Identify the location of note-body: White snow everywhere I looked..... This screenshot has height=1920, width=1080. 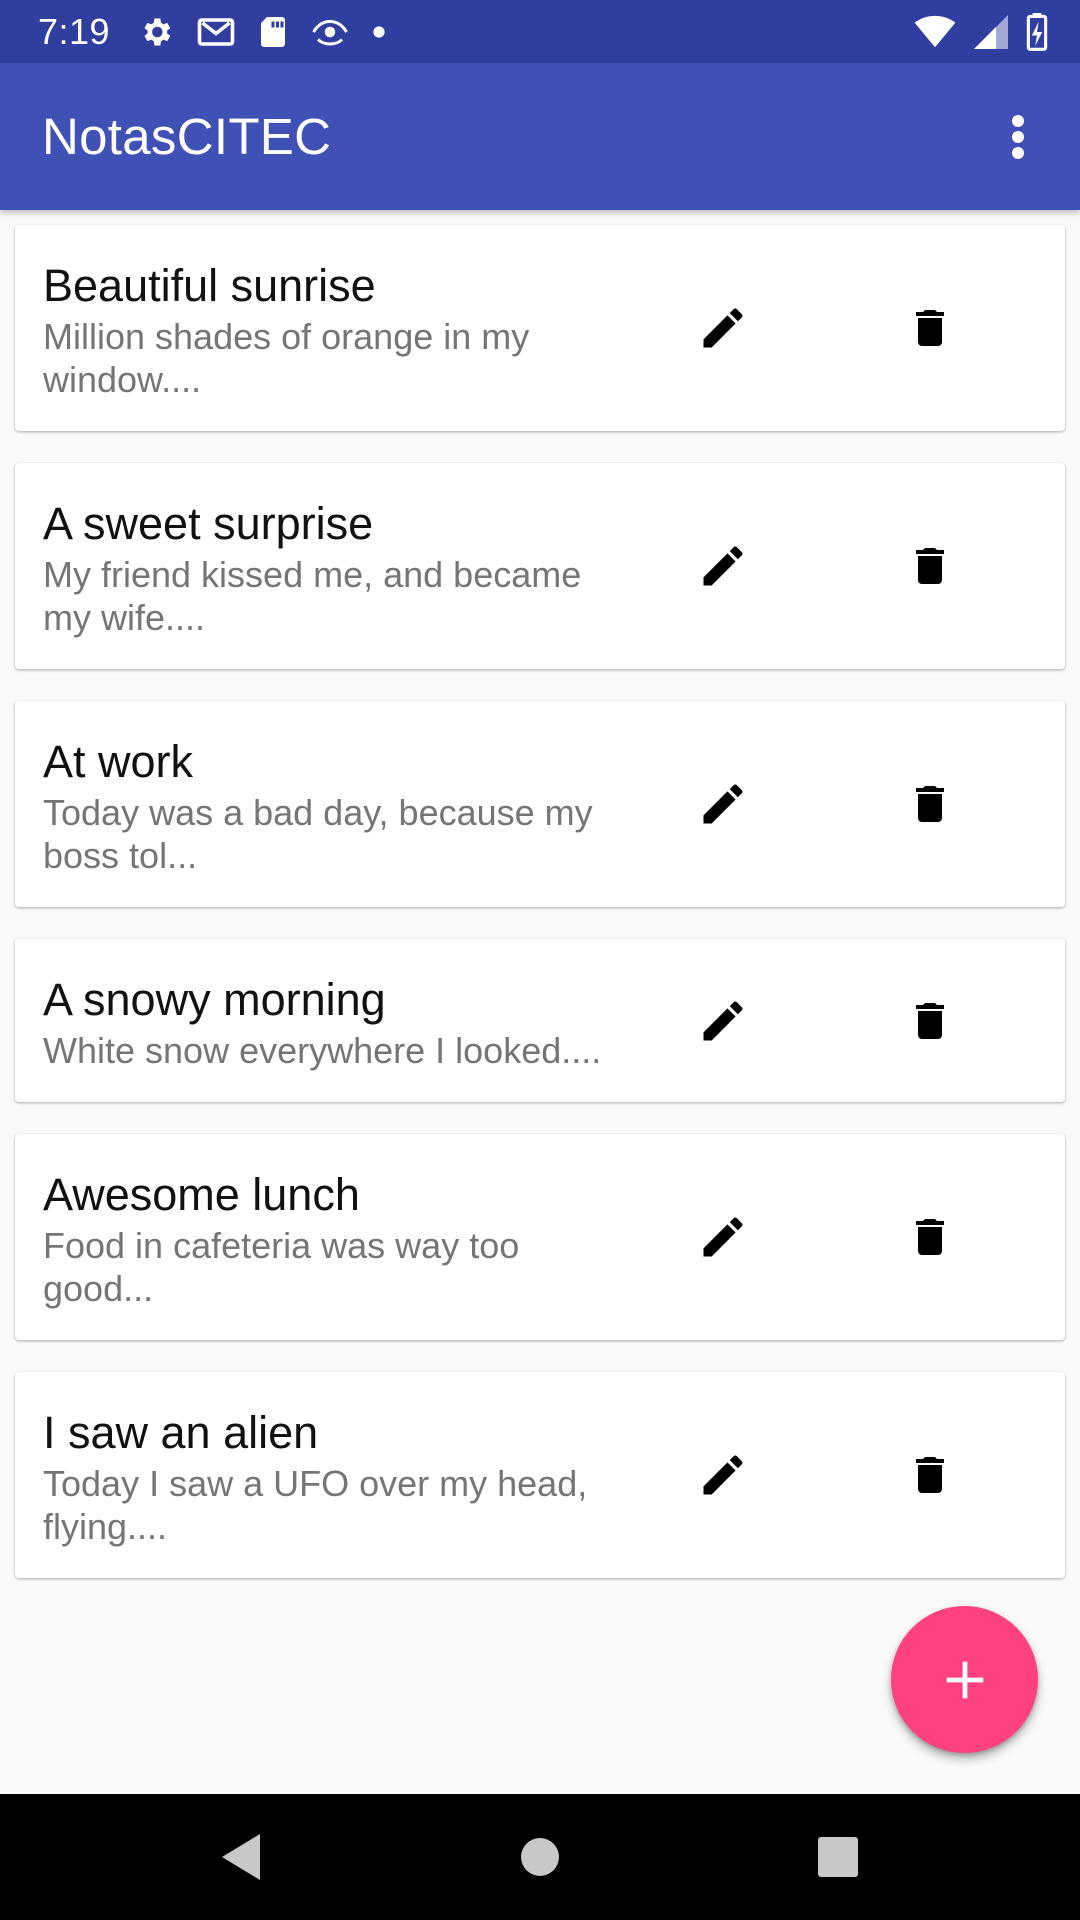
(322, 1050).